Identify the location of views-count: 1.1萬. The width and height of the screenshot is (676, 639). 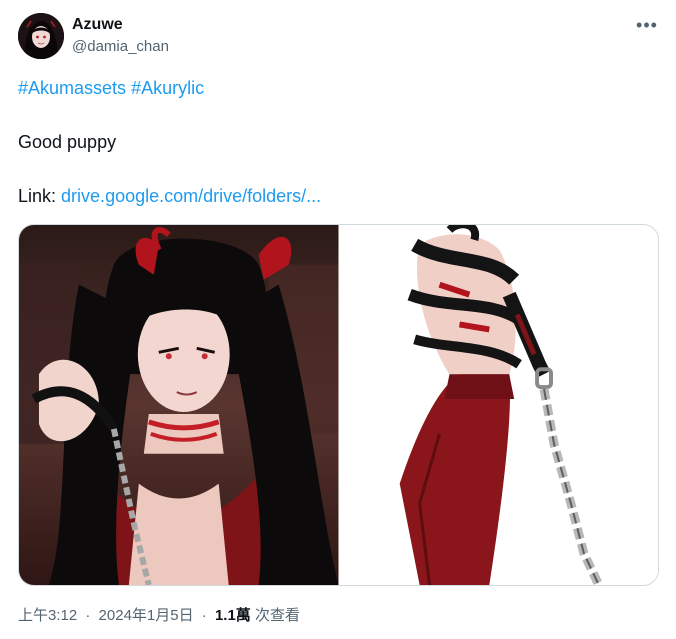
(232, 615).